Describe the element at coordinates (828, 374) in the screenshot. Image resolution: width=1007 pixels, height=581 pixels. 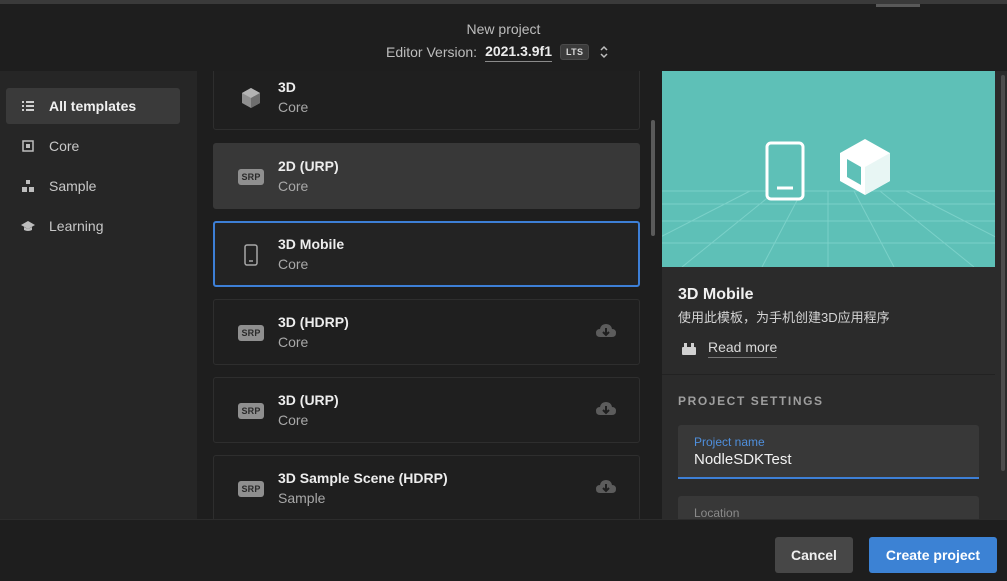
I see `details-divider` at that location.